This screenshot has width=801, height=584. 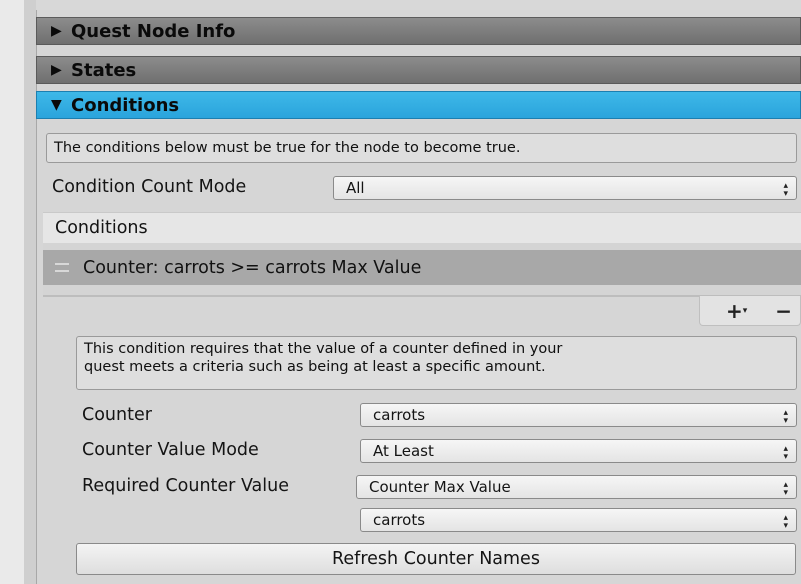 What do you see at coordinates (578, 520) in the screenshot?
I see `required-counter-name-dropdown: carrots ▴ ▾` at bounding box center [578, 520].